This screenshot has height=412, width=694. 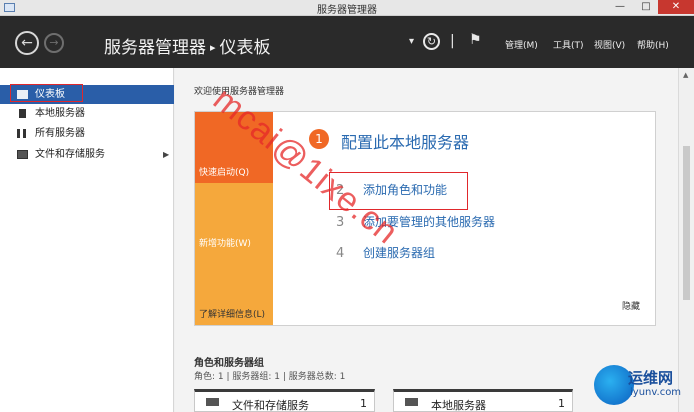 I want to click on tile-label: 快速启动(Q), so click(x=224, y=173).